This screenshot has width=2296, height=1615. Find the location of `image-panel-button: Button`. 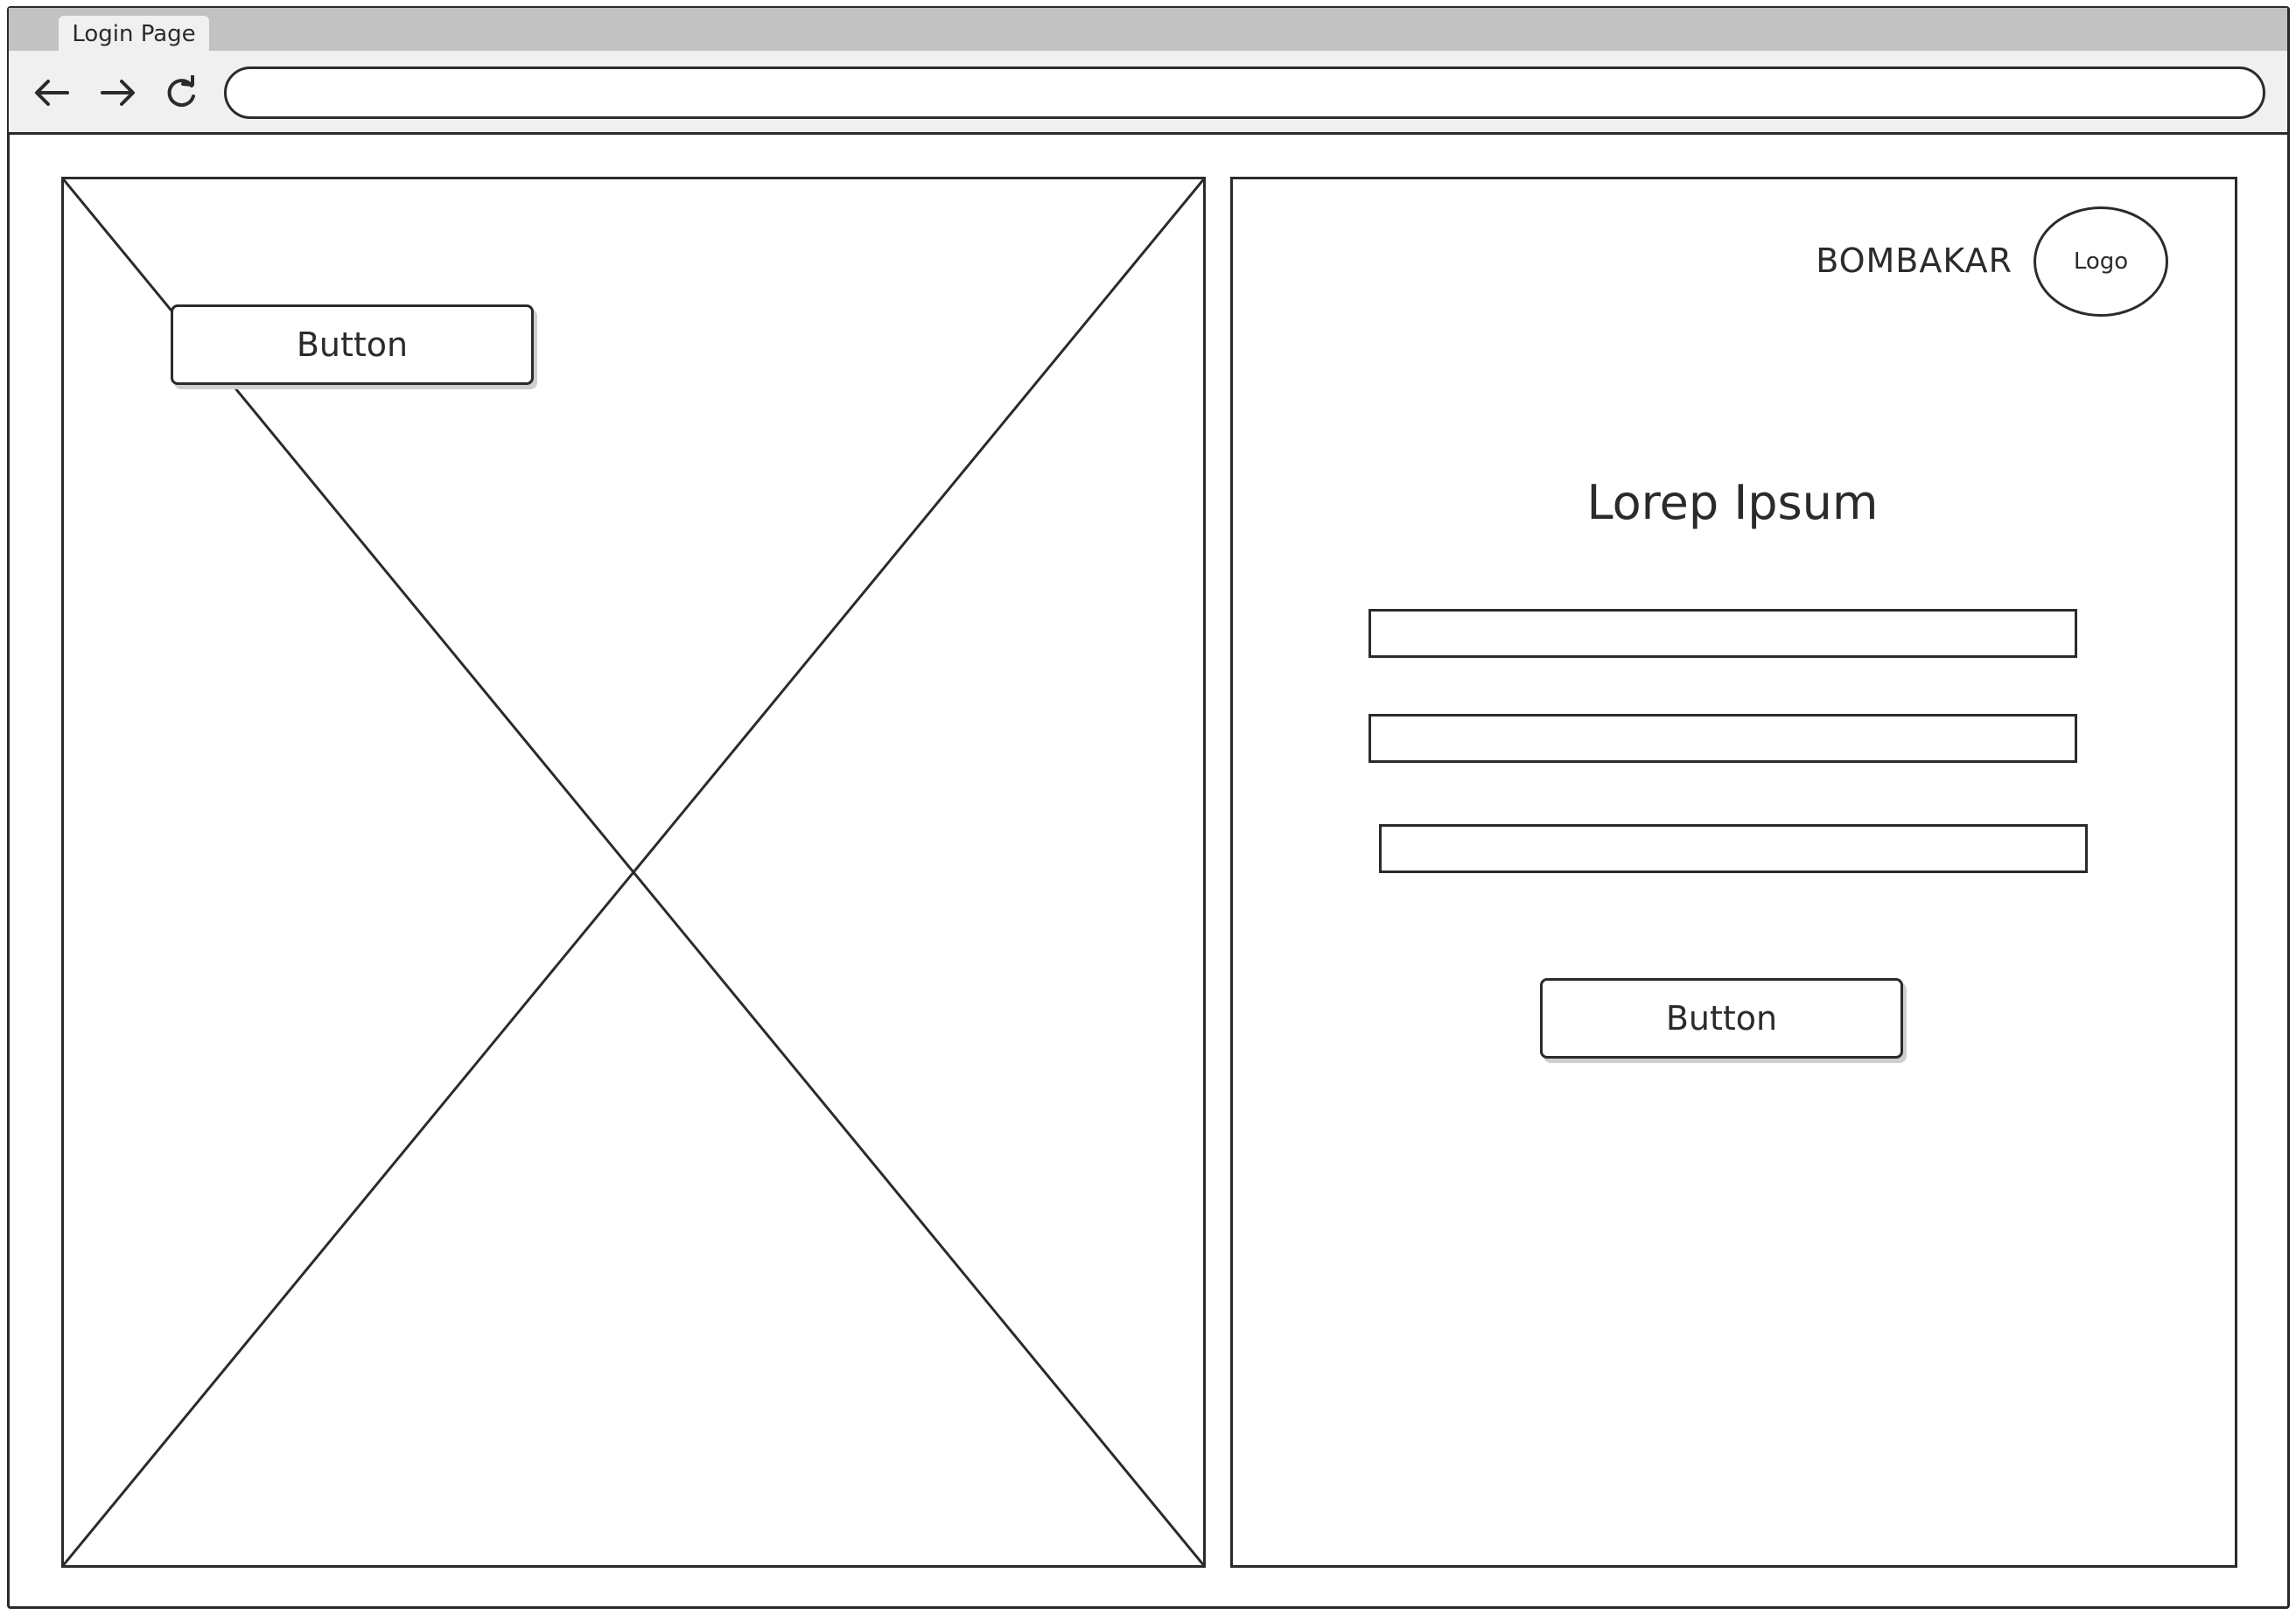

image-panel-button: Button is located at coordinates (352, 344).